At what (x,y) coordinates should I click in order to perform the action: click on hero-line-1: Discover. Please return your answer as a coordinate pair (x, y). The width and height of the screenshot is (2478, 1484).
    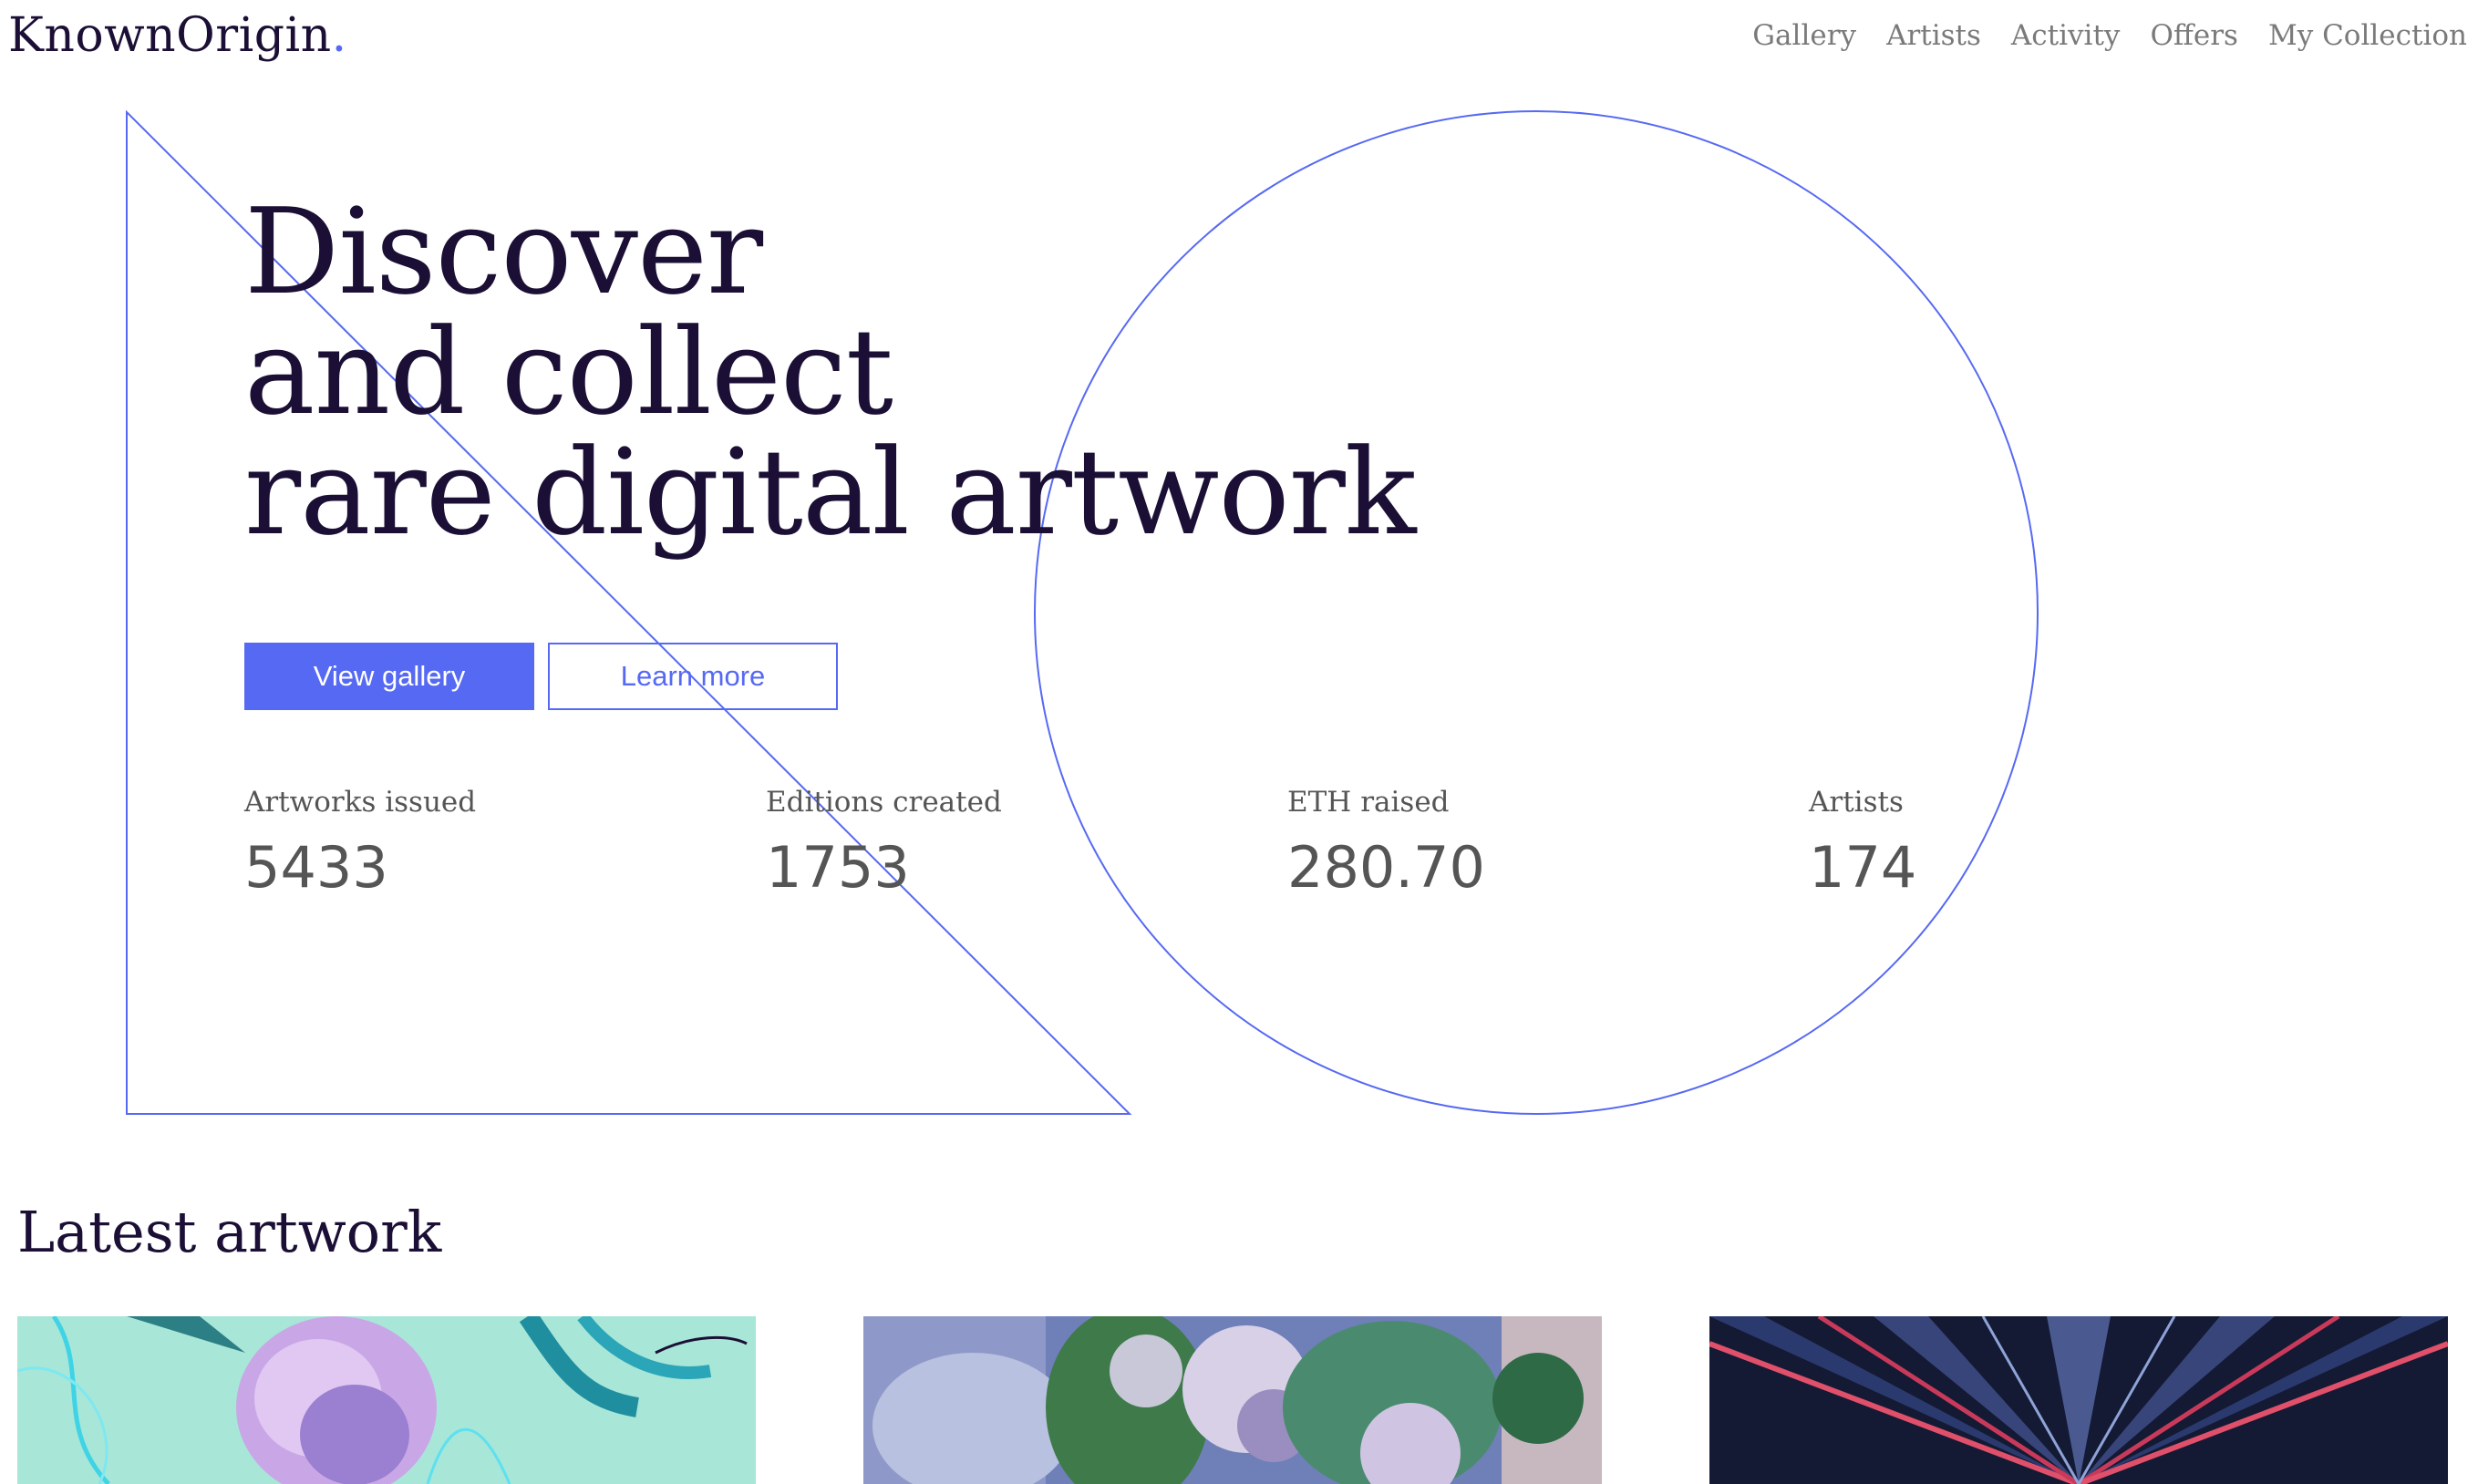
    Looking at the image, I should click on (503, 251).